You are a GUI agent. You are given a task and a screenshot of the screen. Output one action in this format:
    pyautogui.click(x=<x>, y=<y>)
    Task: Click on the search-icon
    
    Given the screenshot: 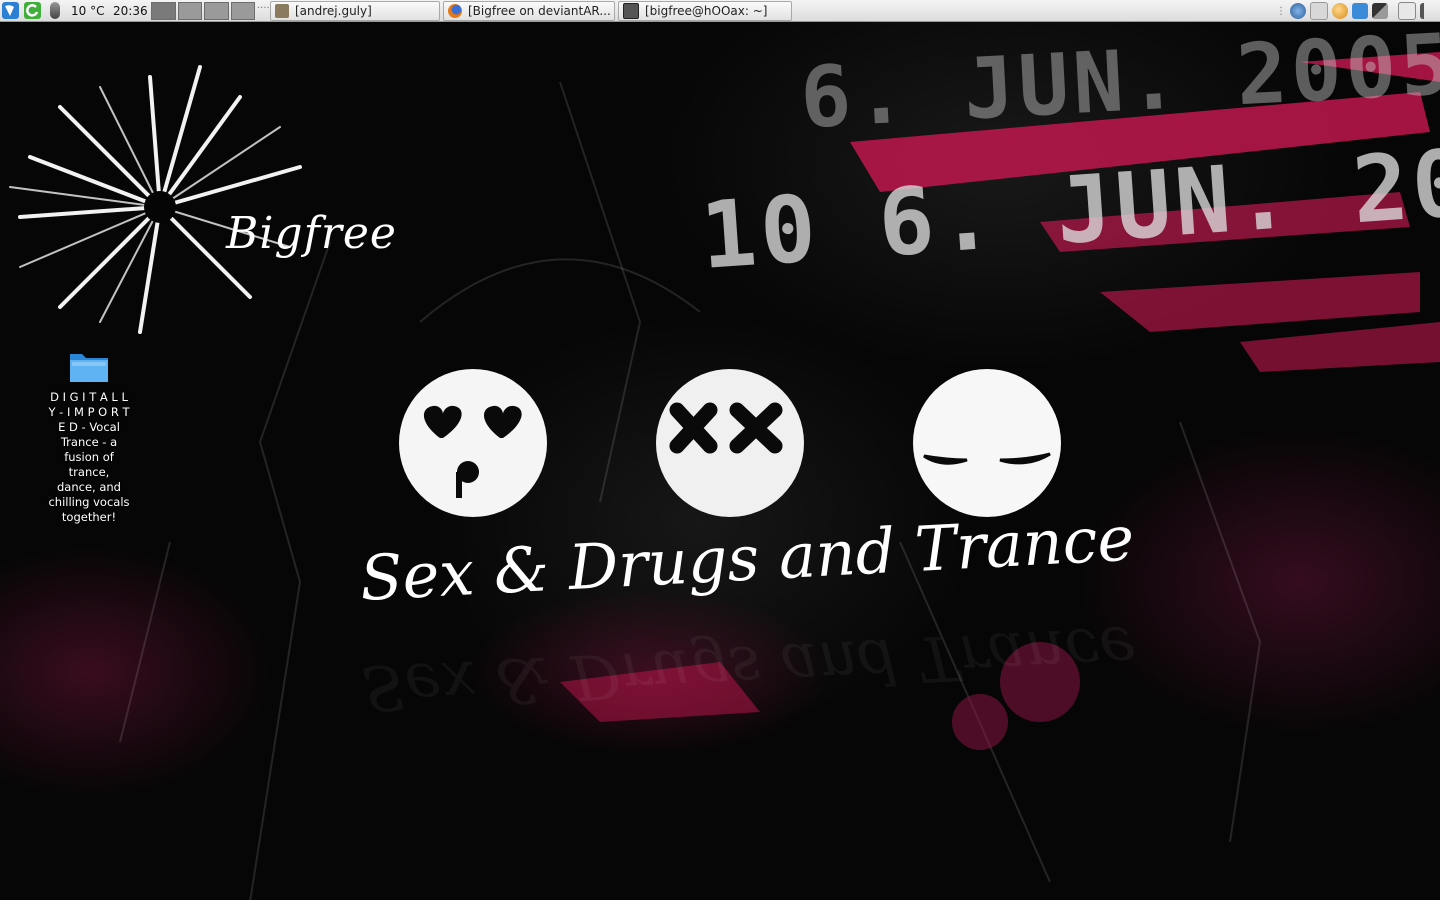 What is the action you would take?
    pyautogui.click(x=1340, y=11)
    